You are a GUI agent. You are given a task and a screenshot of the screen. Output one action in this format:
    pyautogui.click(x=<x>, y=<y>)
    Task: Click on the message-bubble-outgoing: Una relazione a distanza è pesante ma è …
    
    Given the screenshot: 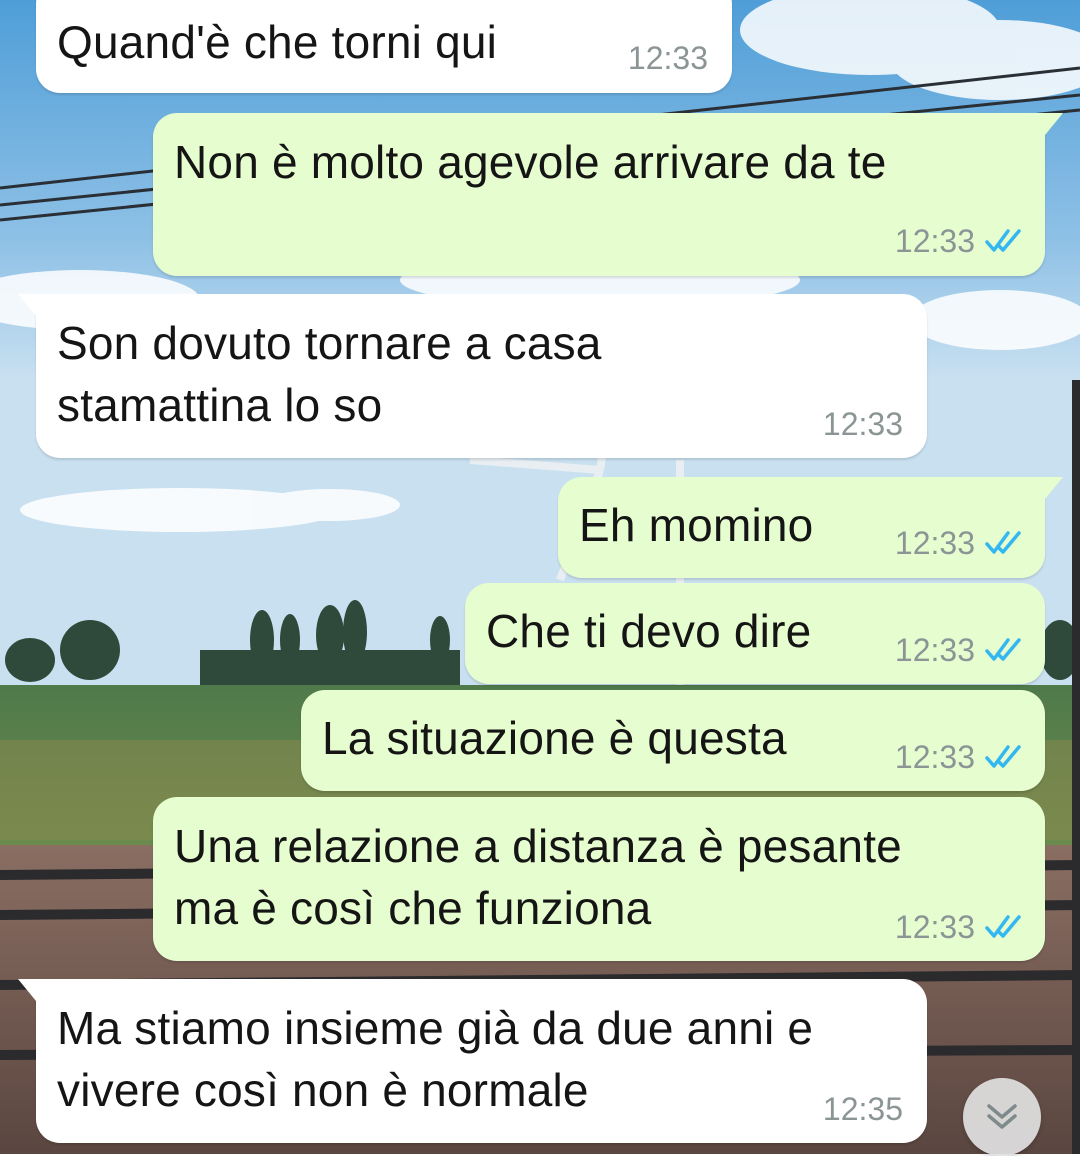 What is the action you would take?
    pyautogui.click(x=599, y=879)
    